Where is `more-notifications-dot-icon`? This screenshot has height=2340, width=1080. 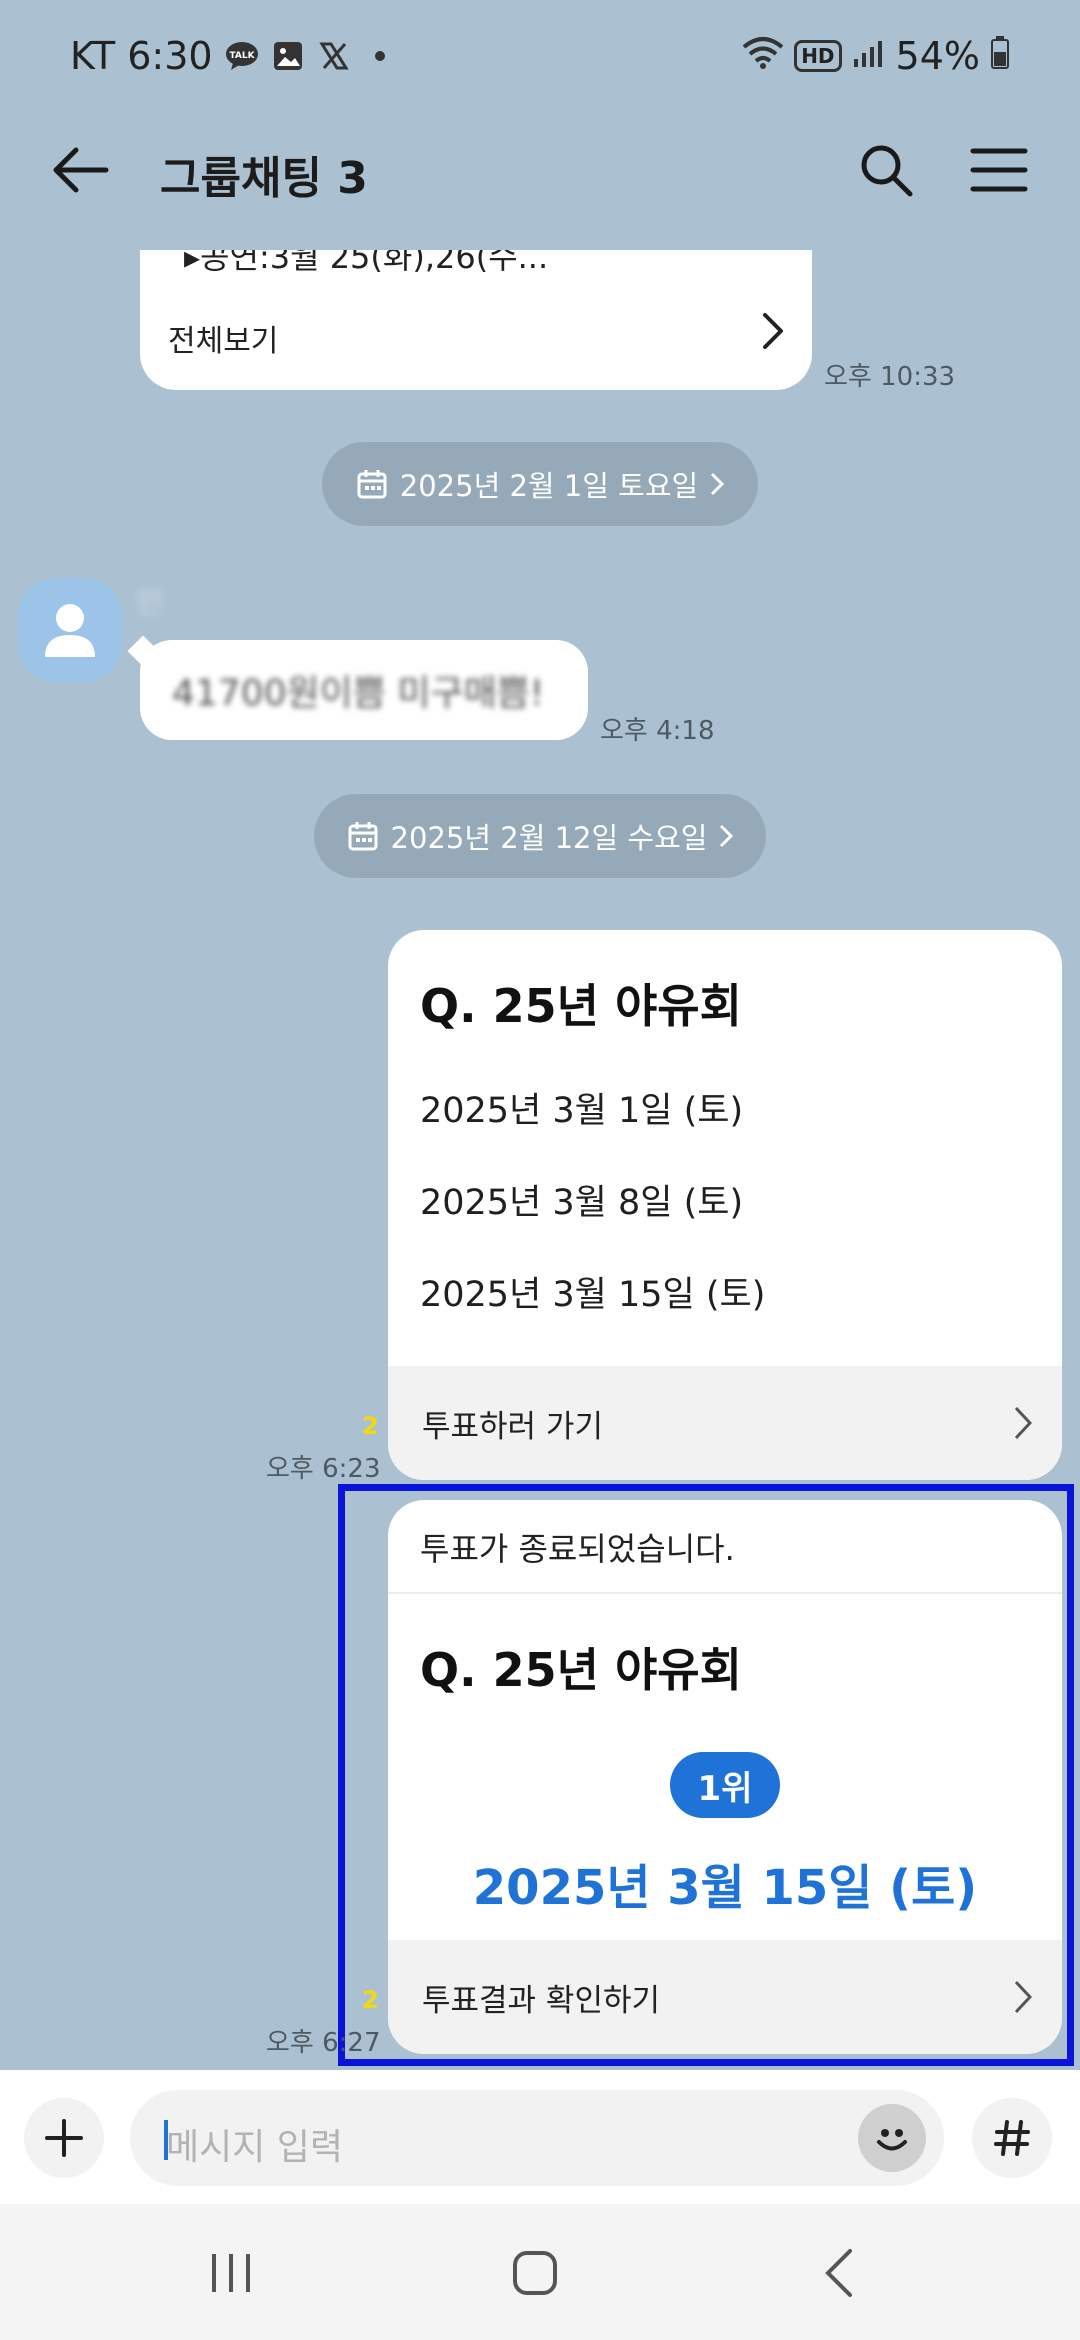
more-notifications-dot-icon is located at coordinates (380, 56).